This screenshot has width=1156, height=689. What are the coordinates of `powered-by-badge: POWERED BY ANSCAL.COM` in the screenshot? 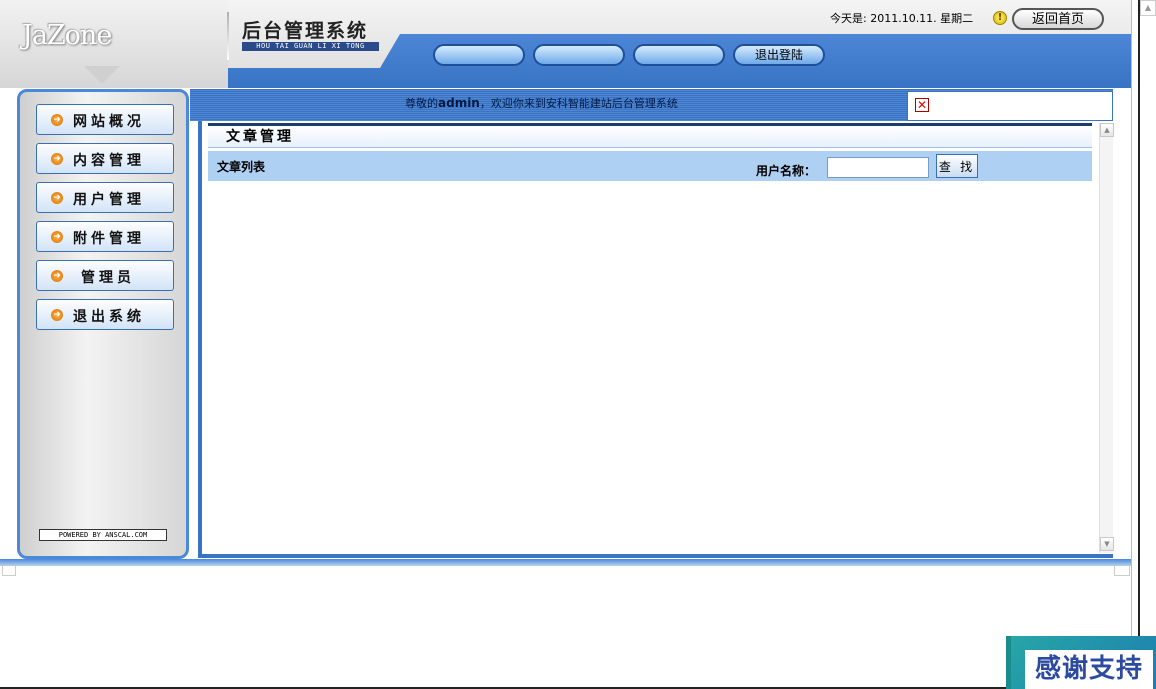 It's located at (103, 535).